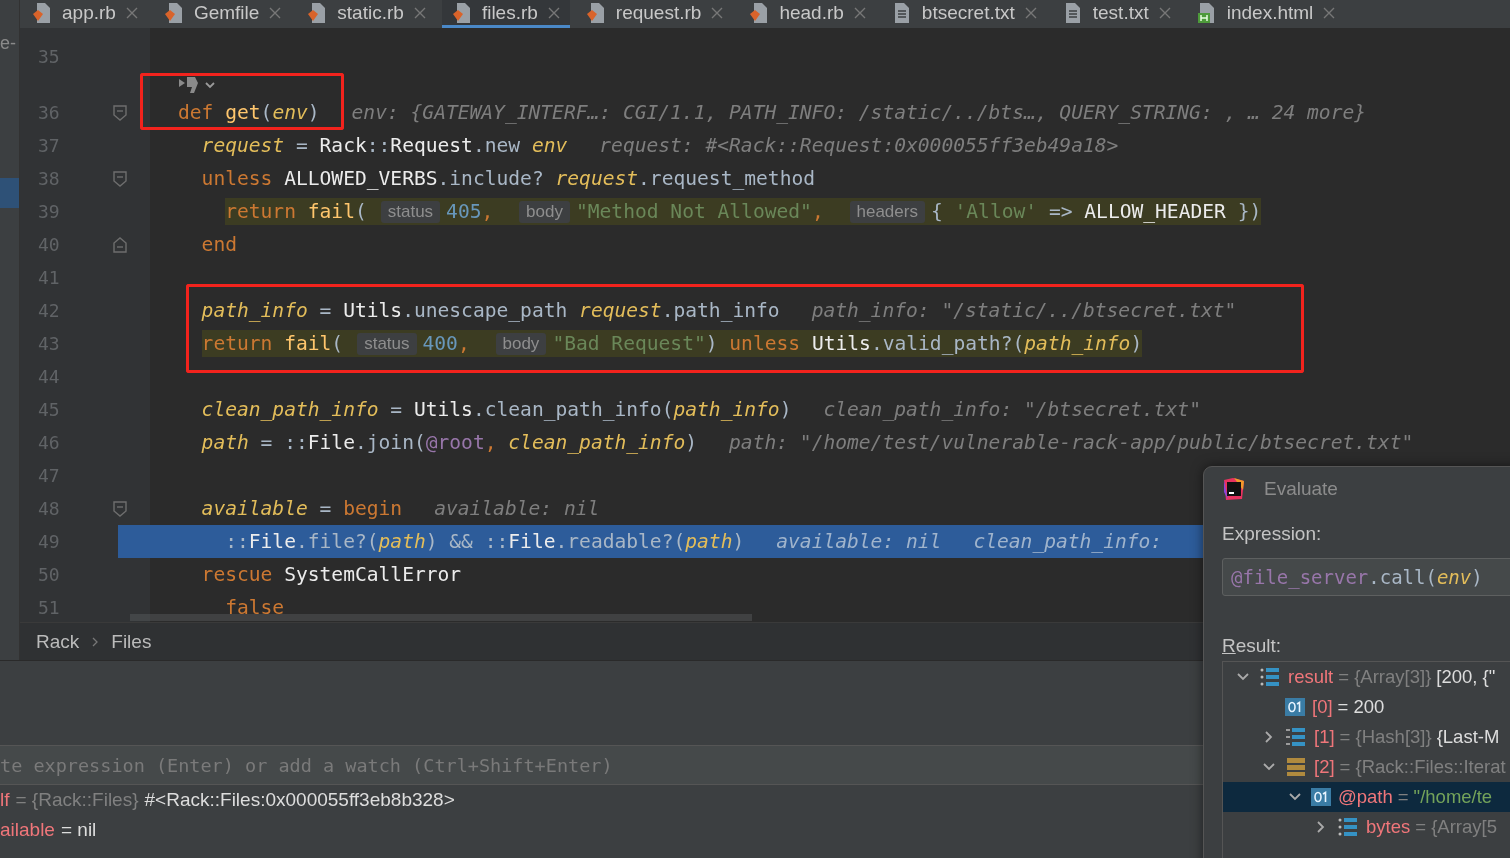 This screenshot has width=1510, height=858. I want to click on html-file-icon, so click(1206, 12).